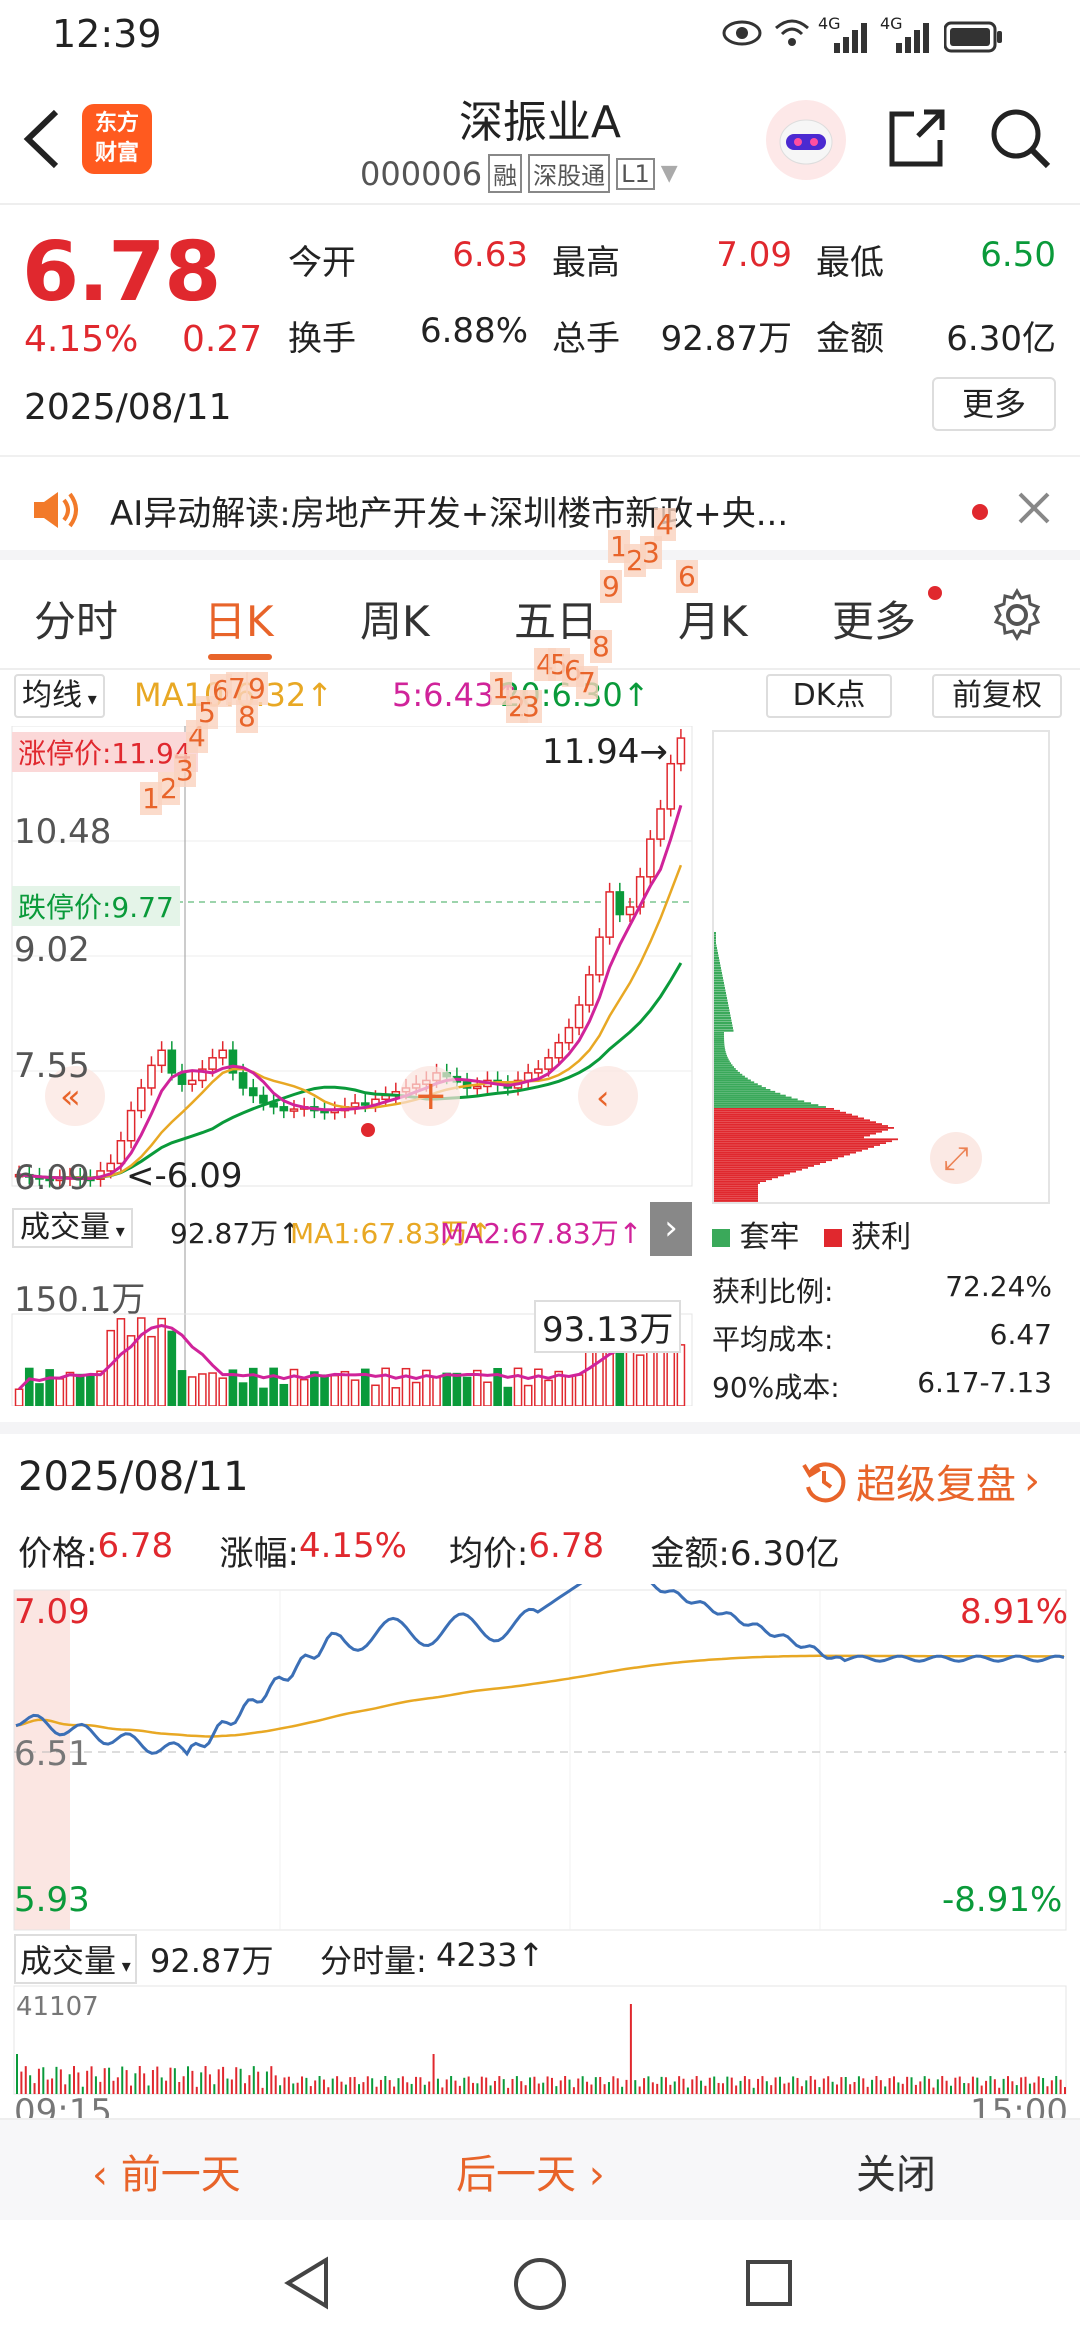  Describe the element at coordinates (586, 339) in the screenshot. I see `volume-label: 总手` at that location.